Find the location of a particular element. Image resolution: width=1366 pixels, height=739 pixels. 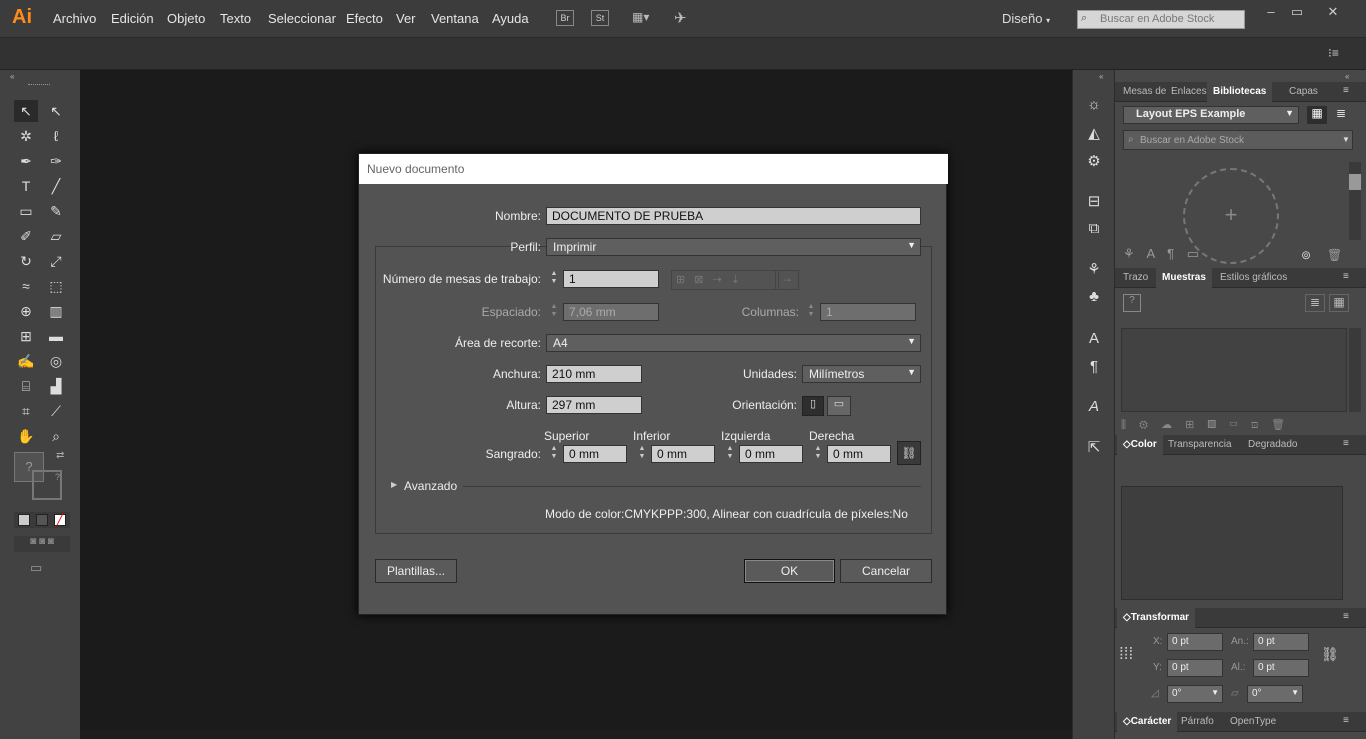

graphic-styles-icon: ⚙ is located at coordinates (1094, 163).